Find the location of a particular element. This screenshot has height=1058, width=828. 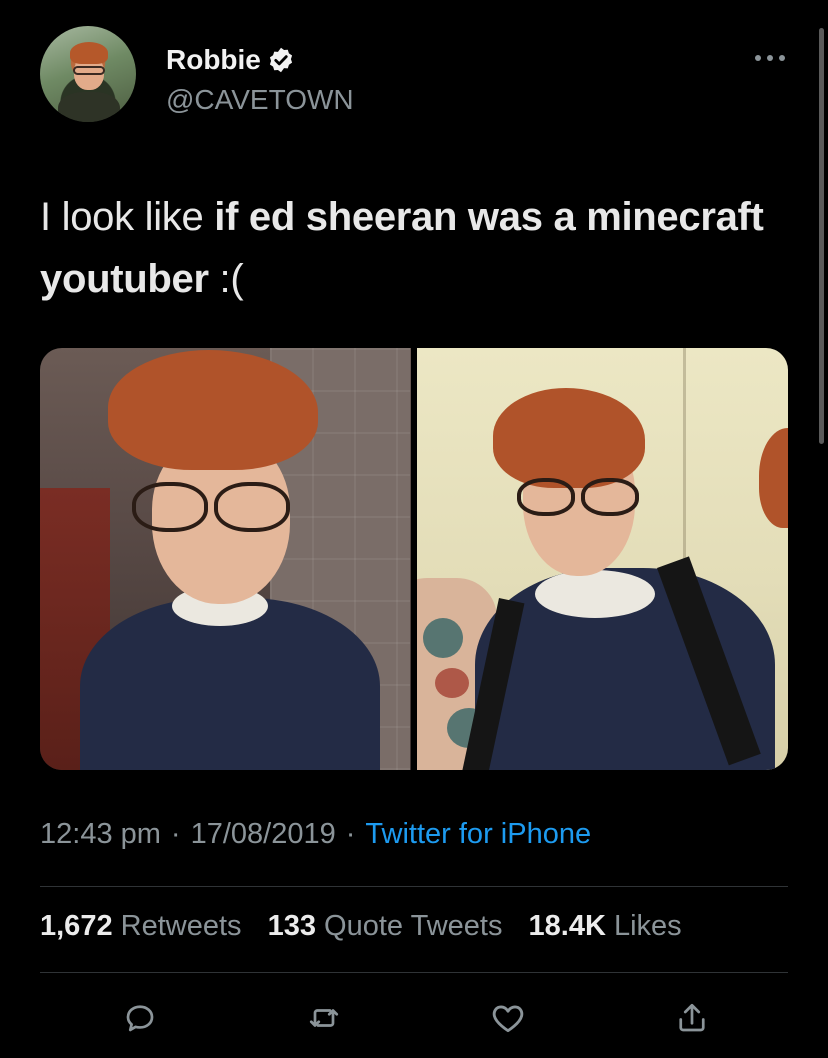

avatar-hair is located at coordinates (89, 53).